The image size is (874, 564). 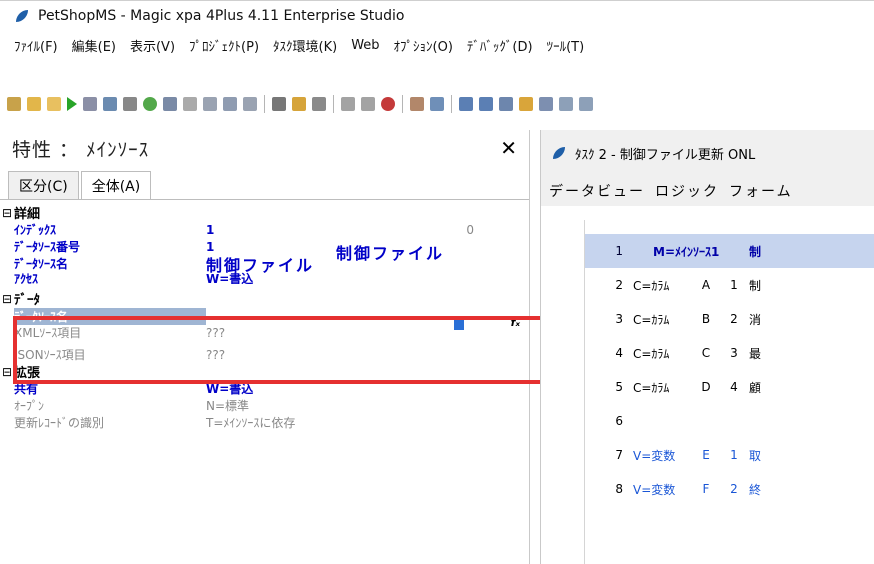 What do you see at coordinates (755, 319) in the screenshot?
I see `row-desc: 消` at bounding box center [755, 319].